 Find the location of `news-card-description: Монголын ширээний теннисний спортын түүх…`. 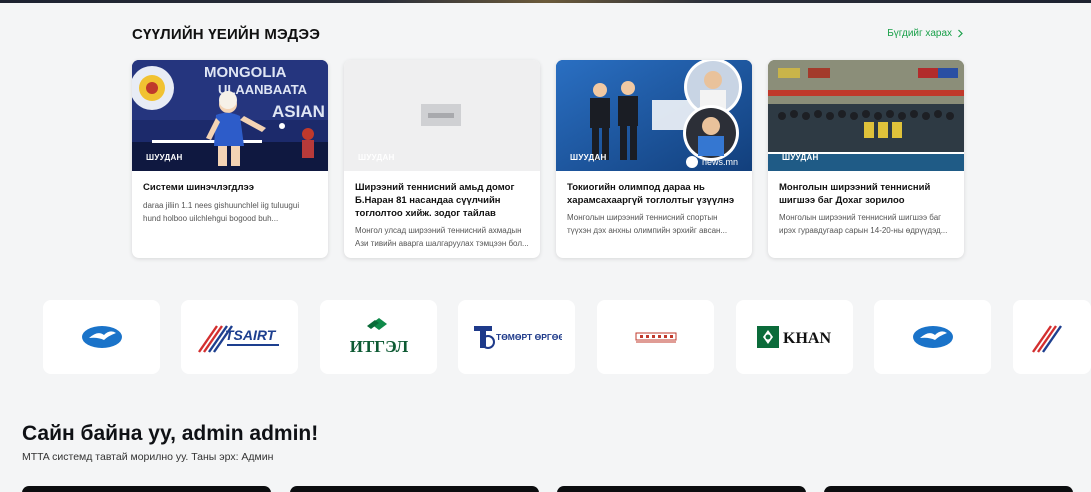

news-card-description: Монголын ширээний теннисний спортын түүх… is located at coordinates (647, 224).